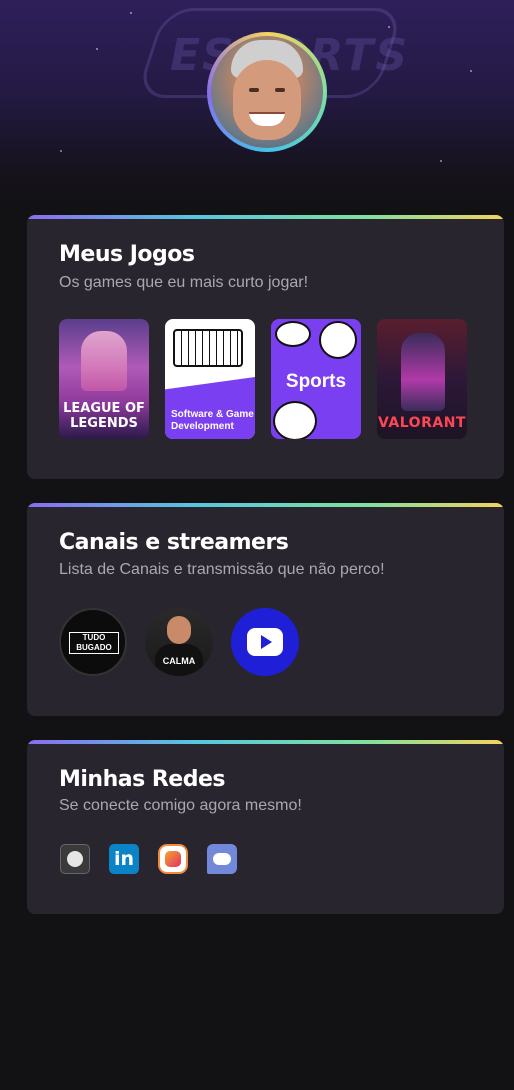  What do you see at coordinates (104, 379) in the screenshot?
I see `game-league-of-legends: LEAGUE OF LEGENDS` at bounding box center [104, 379].